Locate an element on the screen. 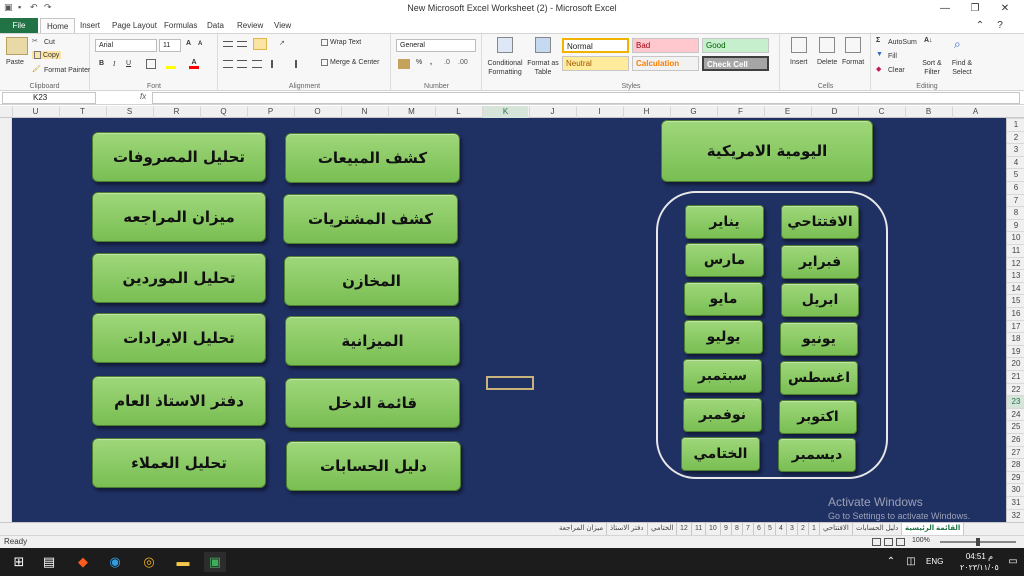 This screenshot has height=576, width=1024. row-header: 1 is located at coordinates (1015, 124).